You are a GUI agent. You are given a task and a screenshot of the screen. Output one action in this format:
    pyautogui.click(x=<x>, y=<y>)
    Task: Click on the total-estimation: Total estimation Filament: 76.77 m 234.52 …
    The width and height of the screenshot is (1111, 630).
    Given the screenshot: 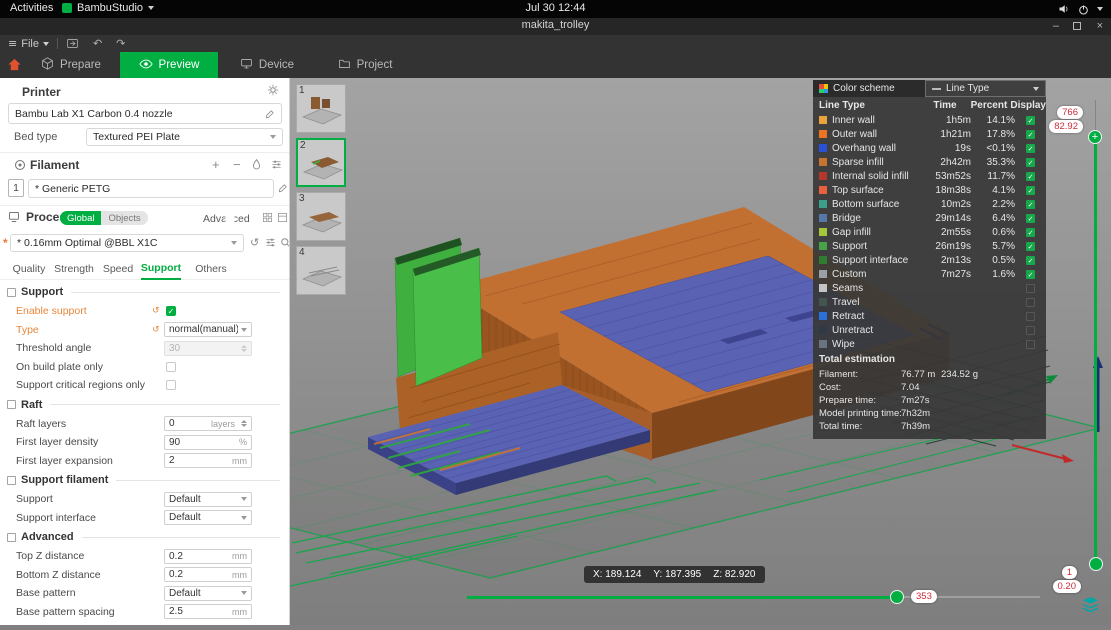 What is the action you would take?
    pyautogui.click(x=929, y=395)
    